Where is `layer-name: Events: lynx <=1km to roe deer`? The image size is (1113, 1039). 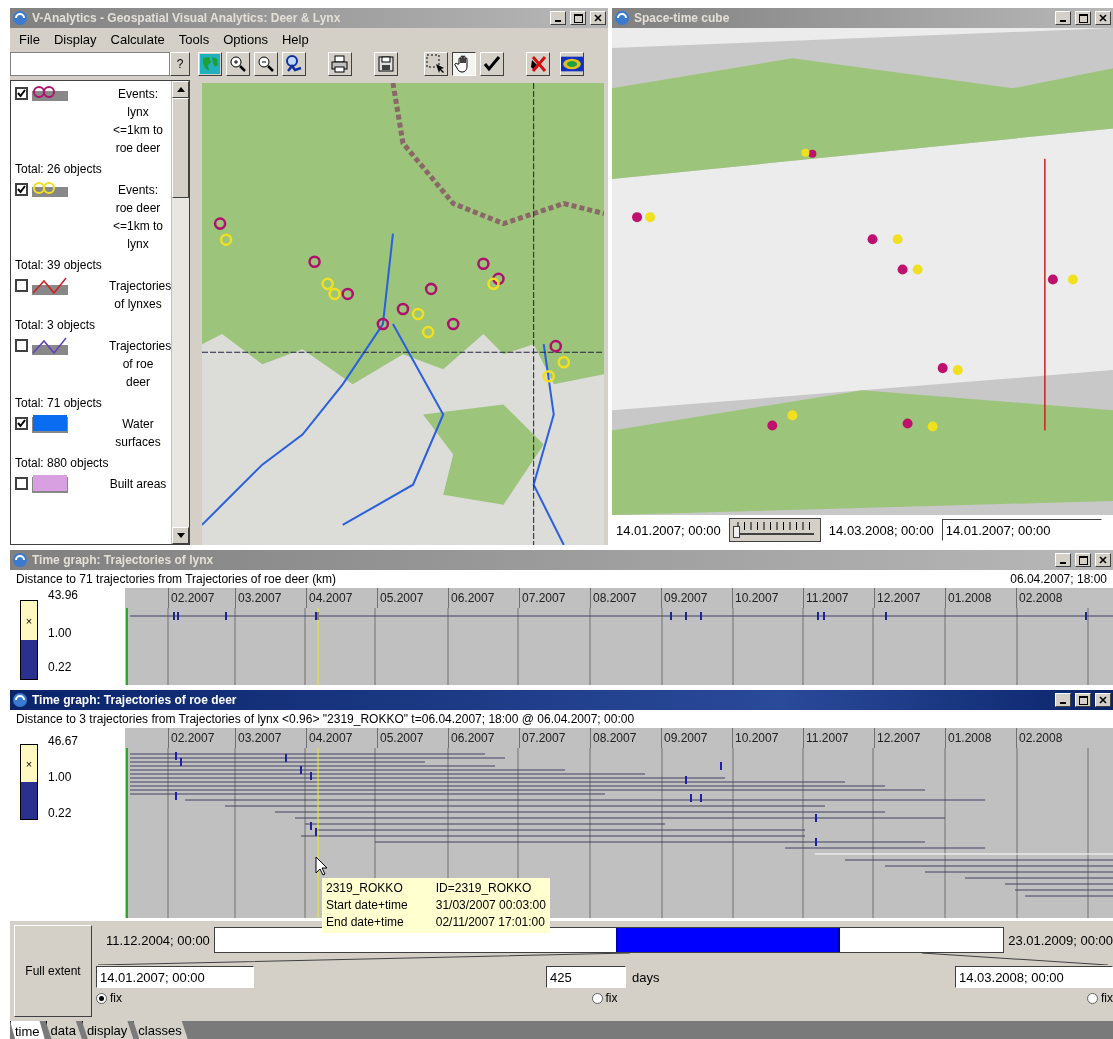
layer-name: Events: lynx <=1km to roe deer is located at coordinates (138, 121).